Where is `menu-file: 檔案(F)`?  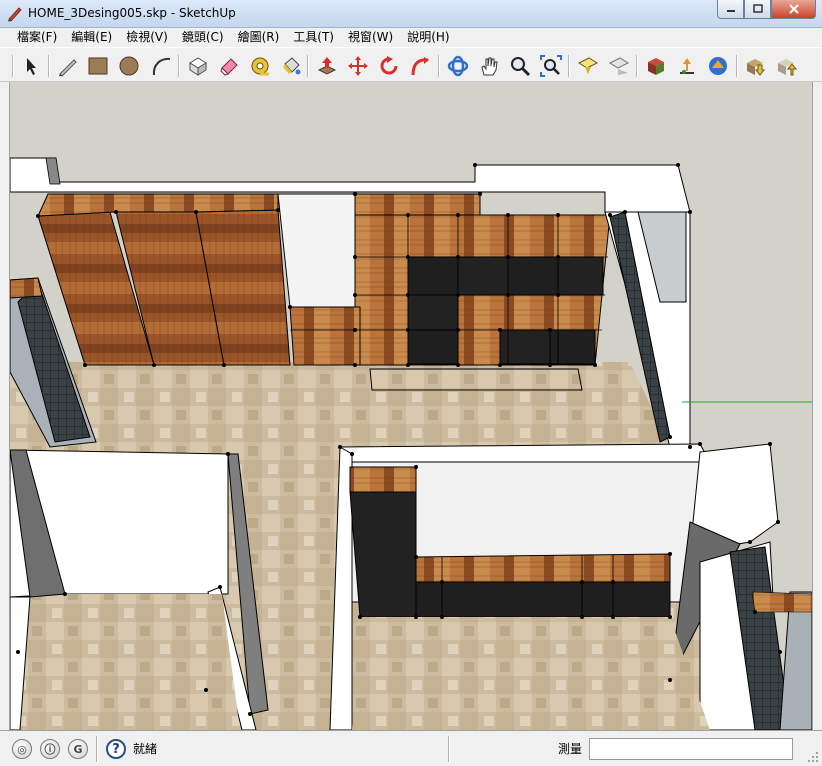
menu-file: 檔案(F) is located at coordinates (37, 37).